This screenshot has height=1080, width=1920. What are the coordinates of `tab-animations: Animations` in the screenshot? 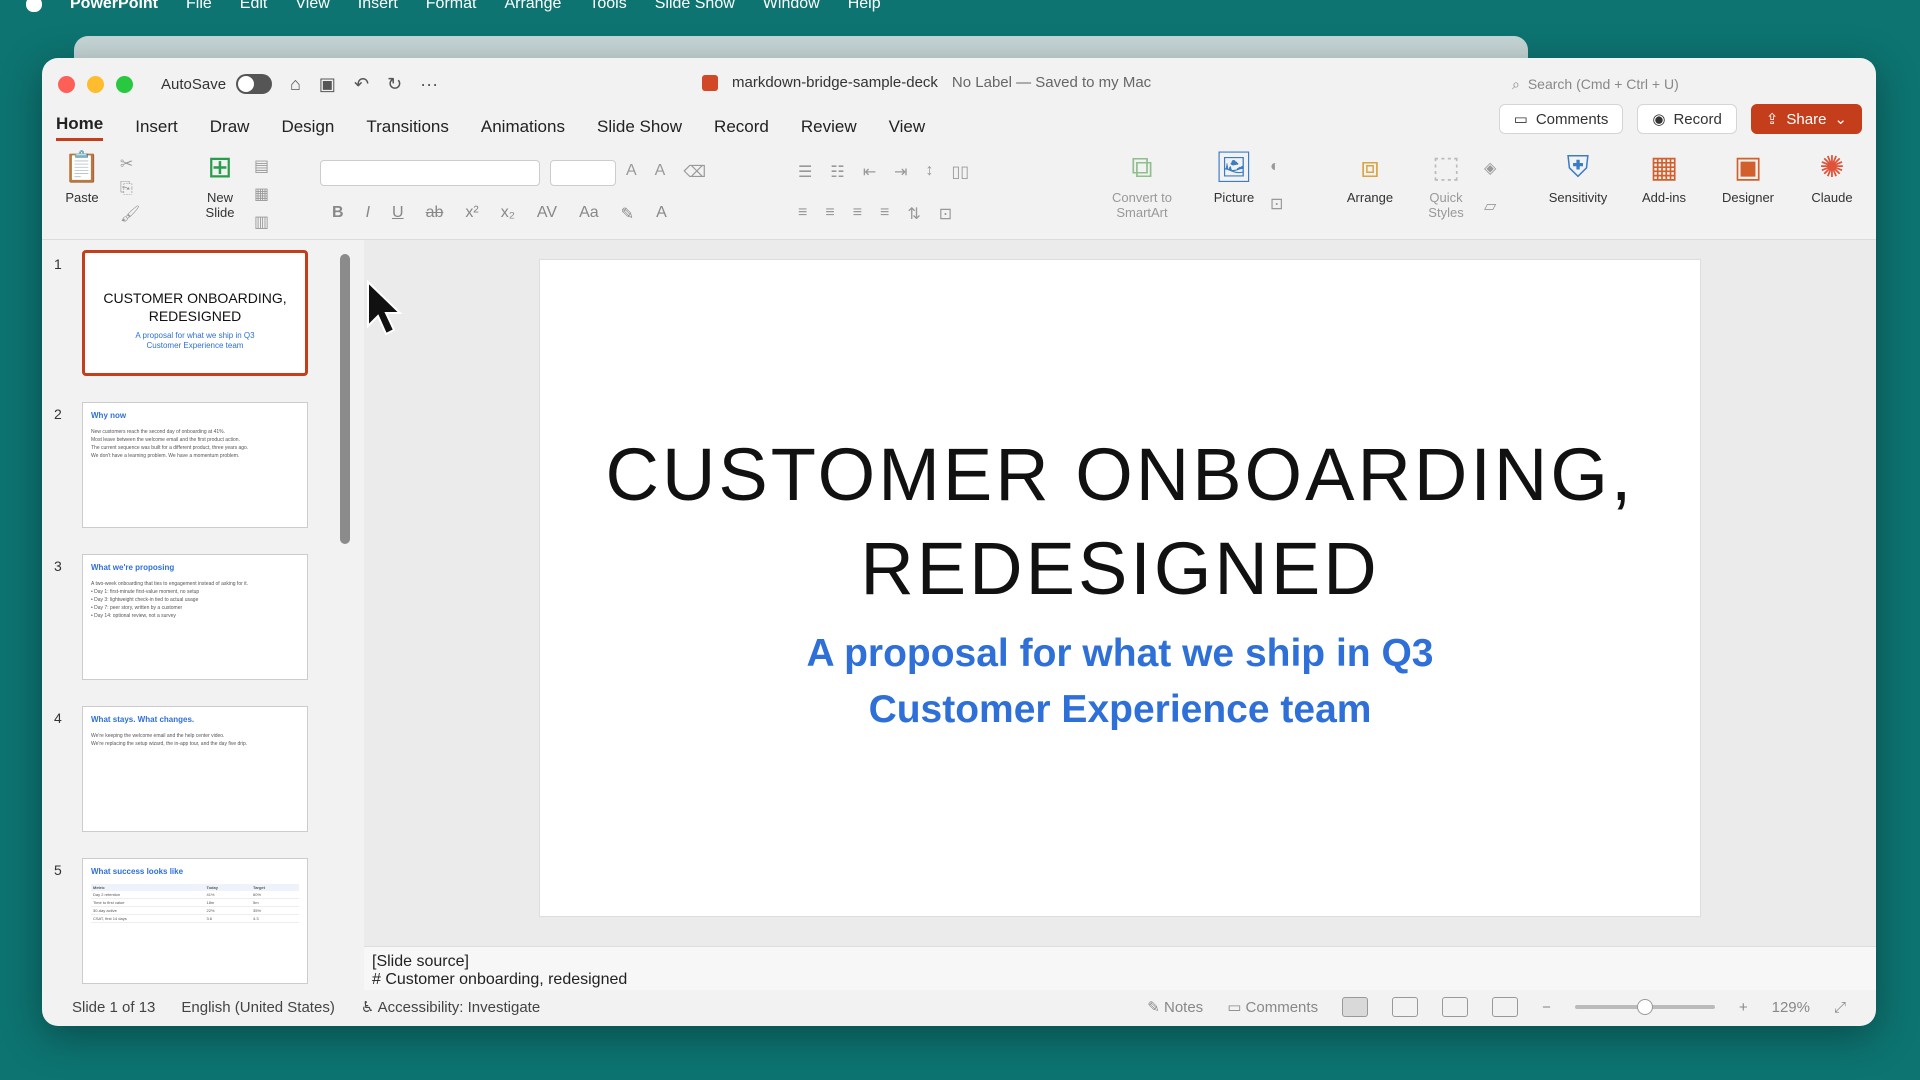 It's located at (523, 127).